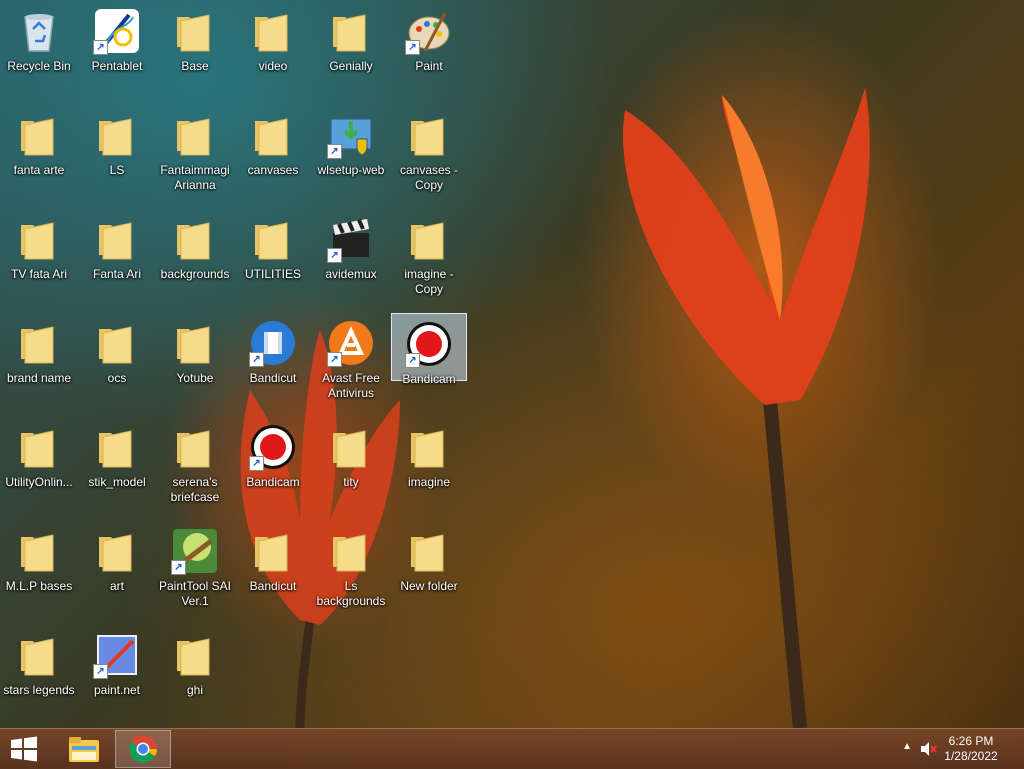 Image resolution: width=1024 pixels, height=769 pixels. I want to click on desktop-icon-painttool-sai-ver-1: ↗ PaintTool SAI Ver.1, so click(195, 573).